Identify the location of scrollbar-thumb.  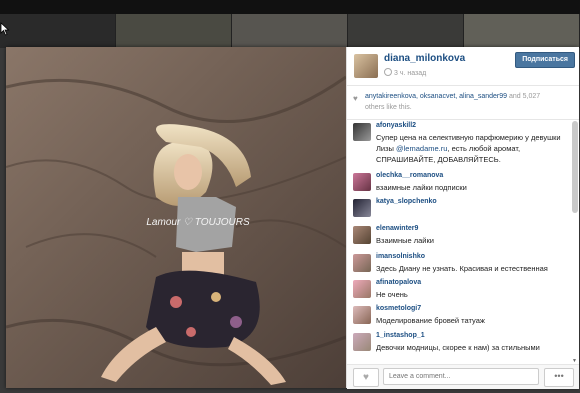
(575, 167).